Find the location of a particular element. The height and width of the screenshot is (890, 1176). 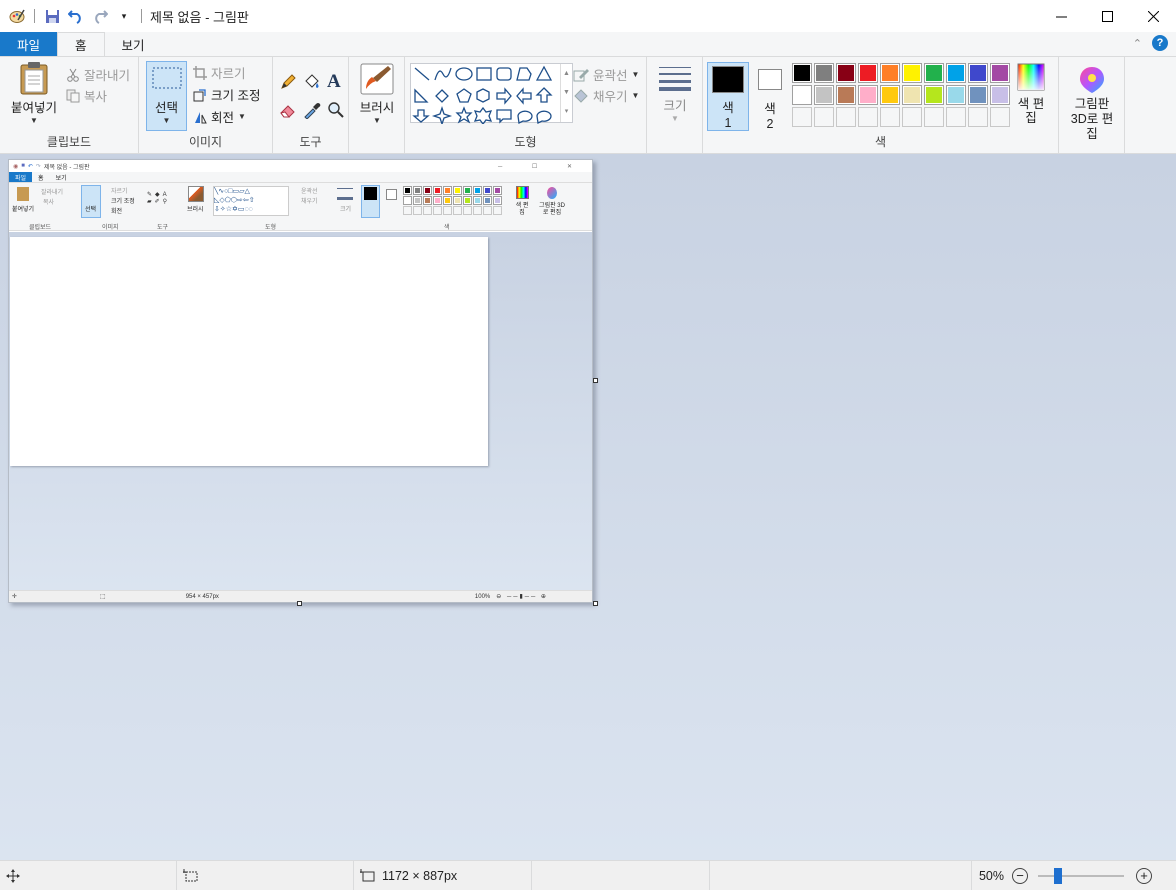

canvas-resize-handle-corner is located at coordinates (595, 603).